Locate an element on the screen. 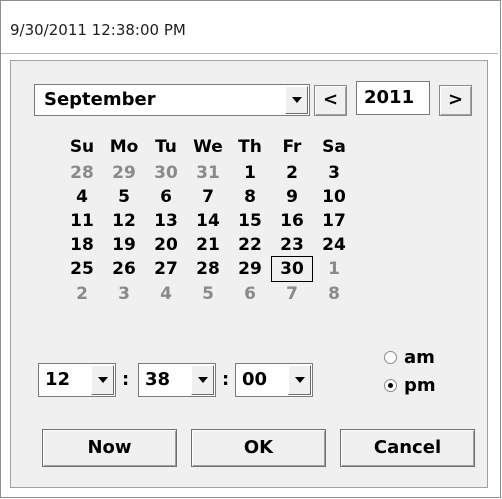  ok-button: OK is located at coordinates (258, 448).